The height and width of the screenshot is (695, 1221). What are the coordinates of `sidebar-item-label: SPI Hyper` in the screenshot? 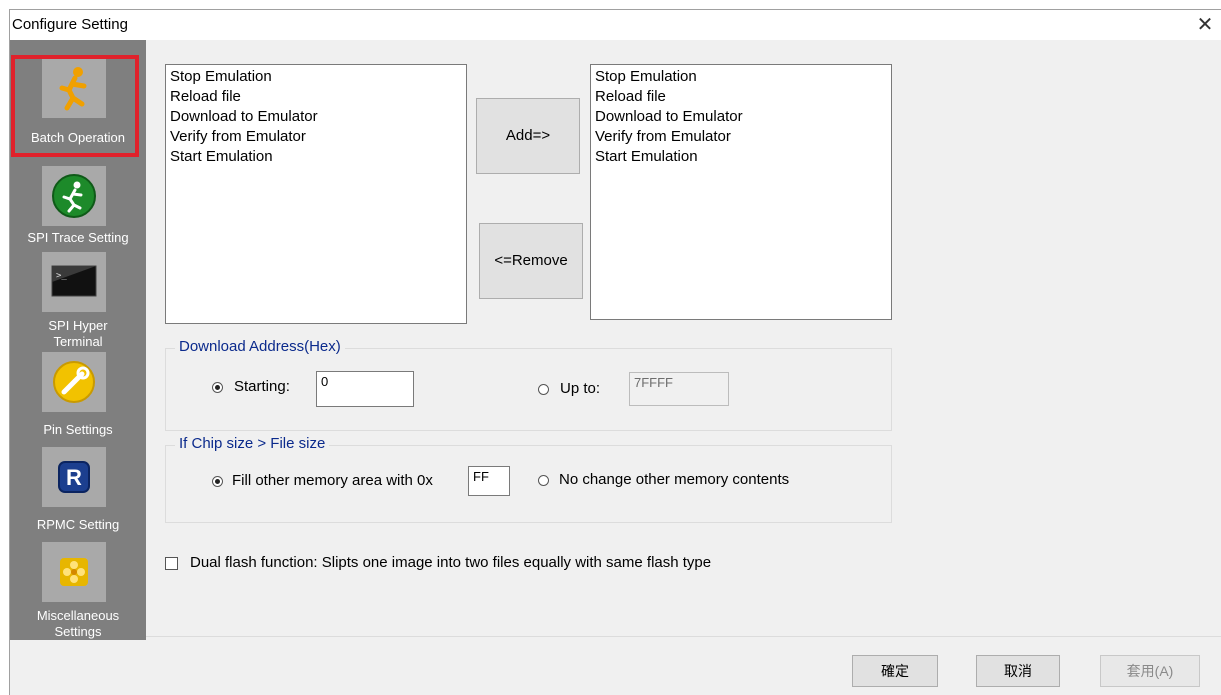 It's located at (78, 325).